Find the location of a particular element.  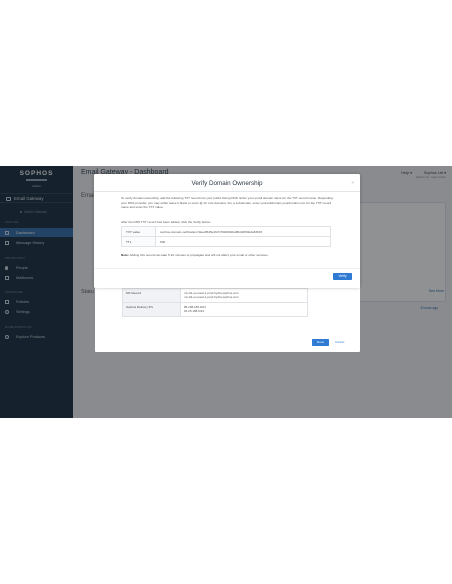

table-row: TTL 600 is located at coordinates (226, 242).